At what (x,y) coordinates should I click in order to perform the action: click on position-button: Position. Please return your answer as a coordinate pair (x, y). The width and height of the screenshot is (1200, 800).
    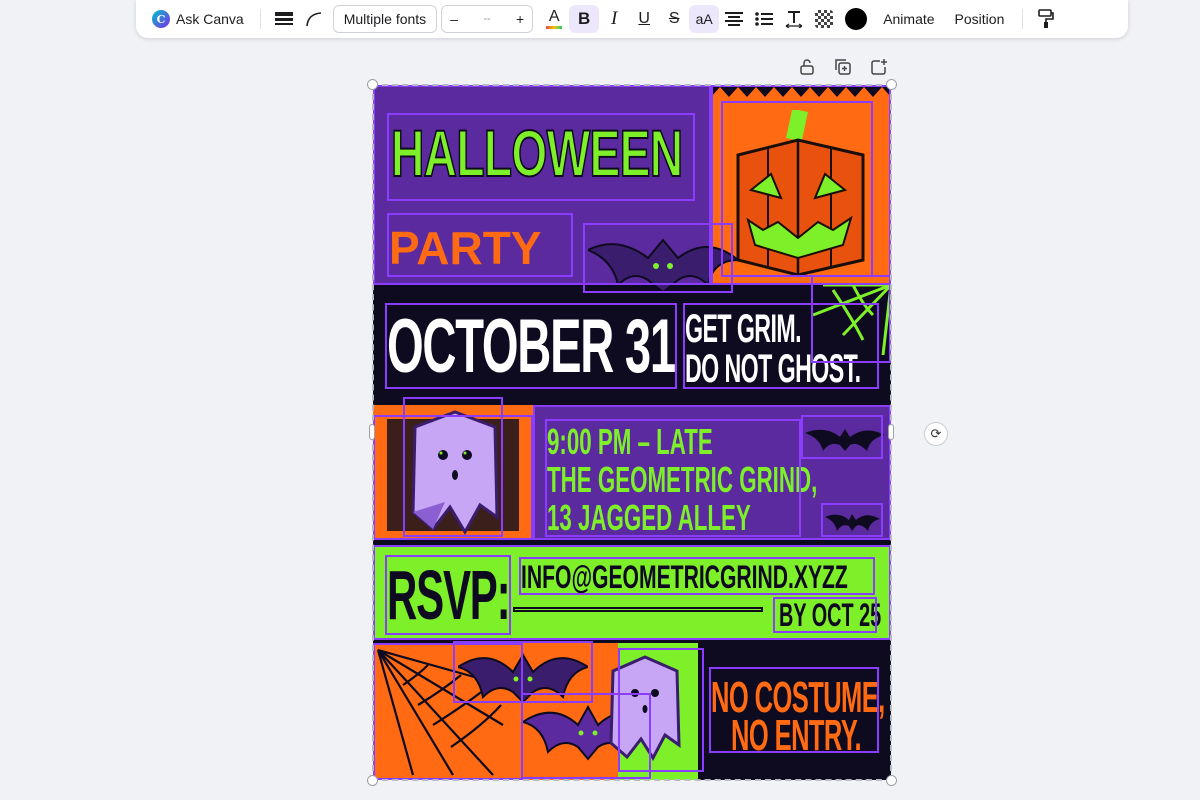
    Looking at the image, I should click on (980, 19).